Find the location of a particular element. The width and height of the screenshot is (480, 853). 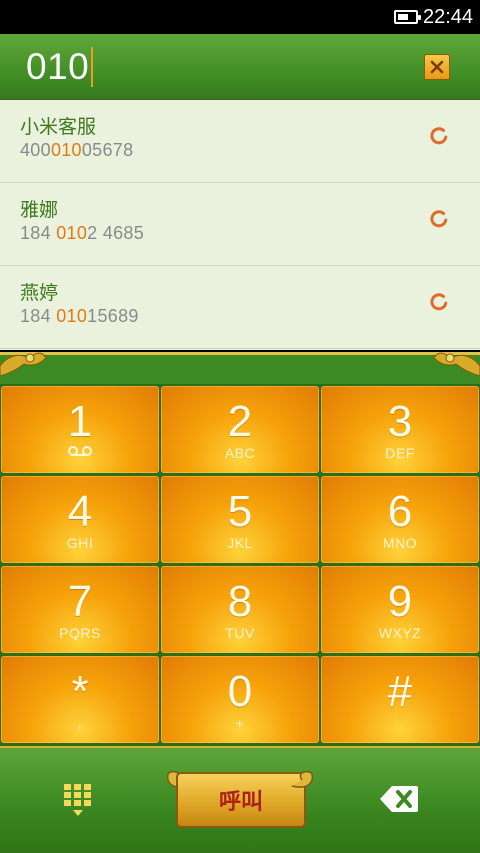

clear-input-button is located at coordinates (437, 67).